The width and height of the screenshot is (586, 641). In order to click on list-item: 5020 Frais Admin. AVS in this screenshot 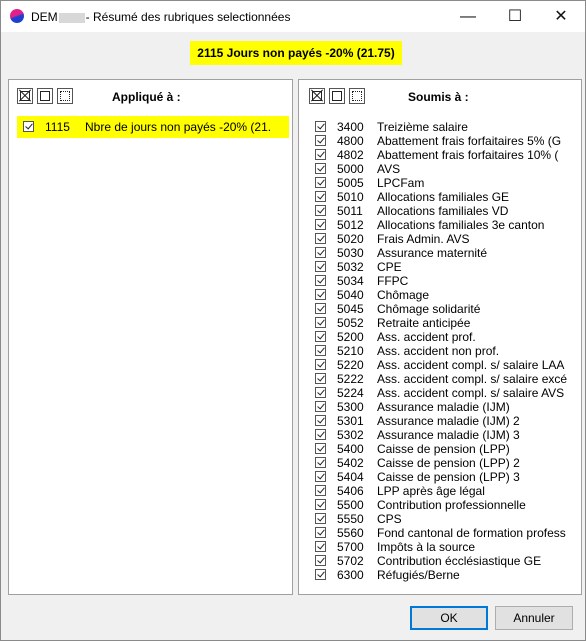, I will do `click(448, 239)`.